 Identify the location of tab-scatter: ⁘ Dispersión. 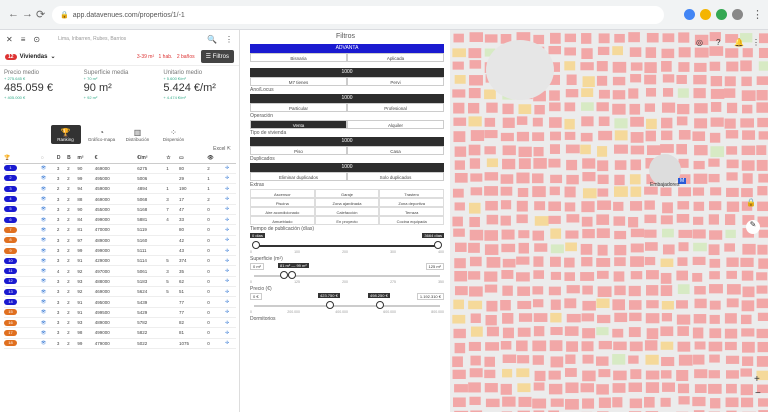
(174, 136).